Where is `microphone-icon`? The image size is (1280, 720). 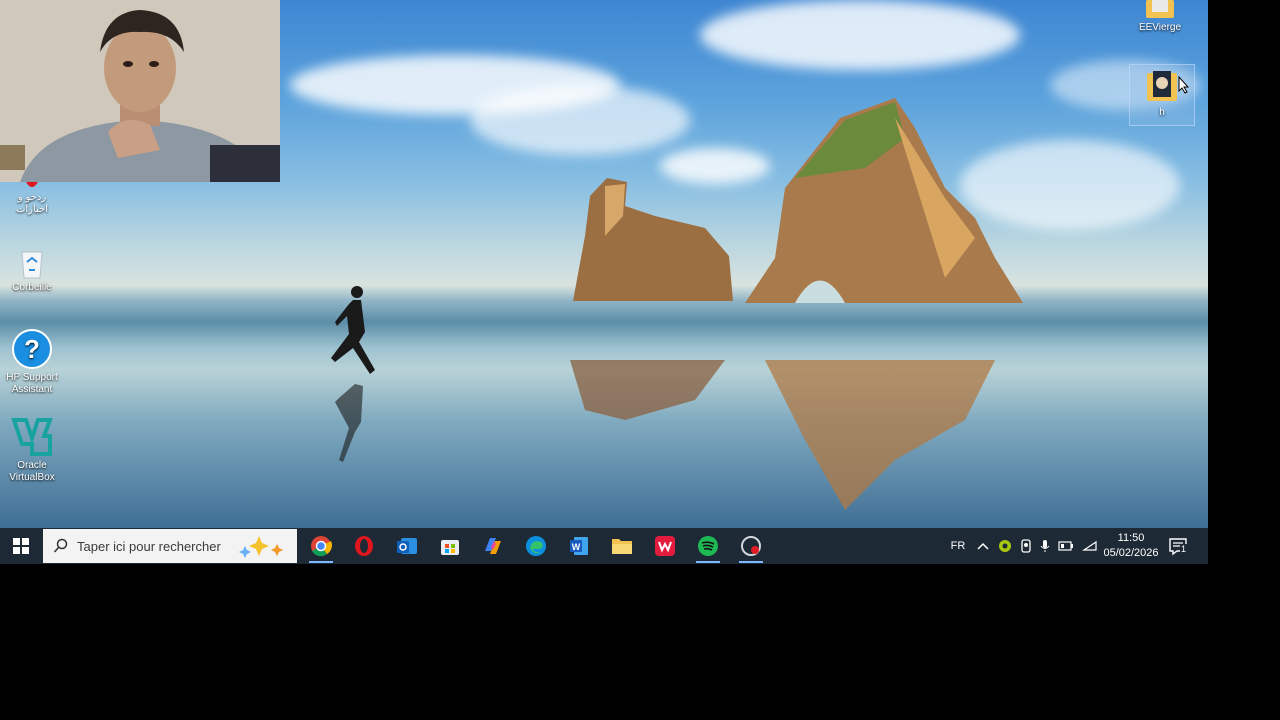
microphone-icon is located at coordinates (1045, 546).